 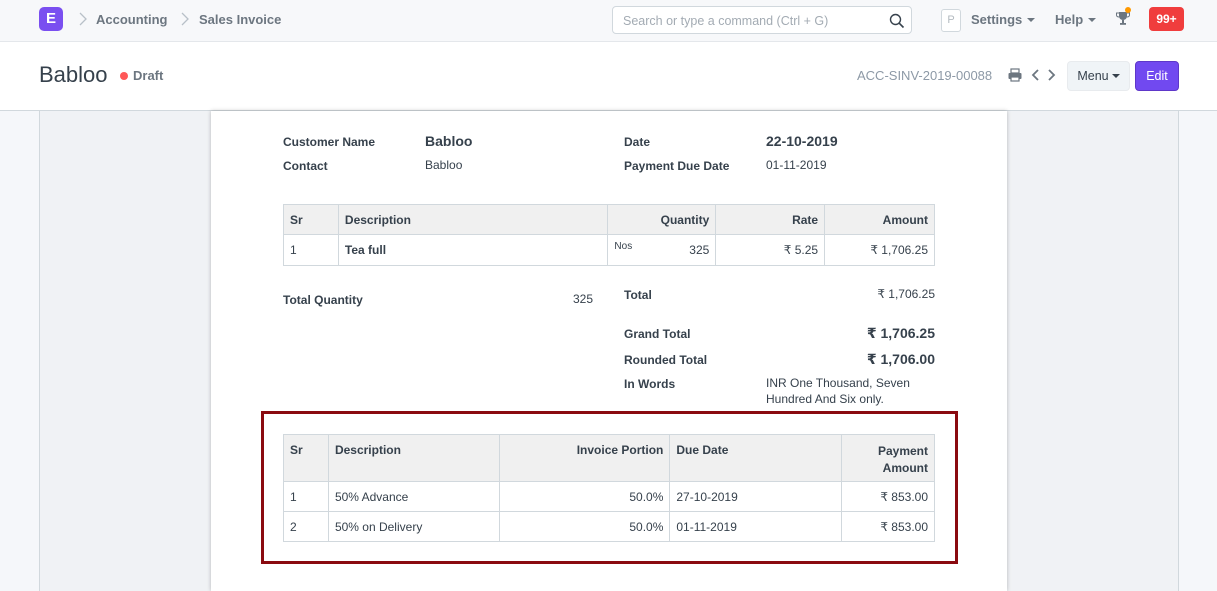 What do you see at coordinates (473, 250) in the screenshot?
I see `cell-description: Tea full` at bounding box center [473, 250].